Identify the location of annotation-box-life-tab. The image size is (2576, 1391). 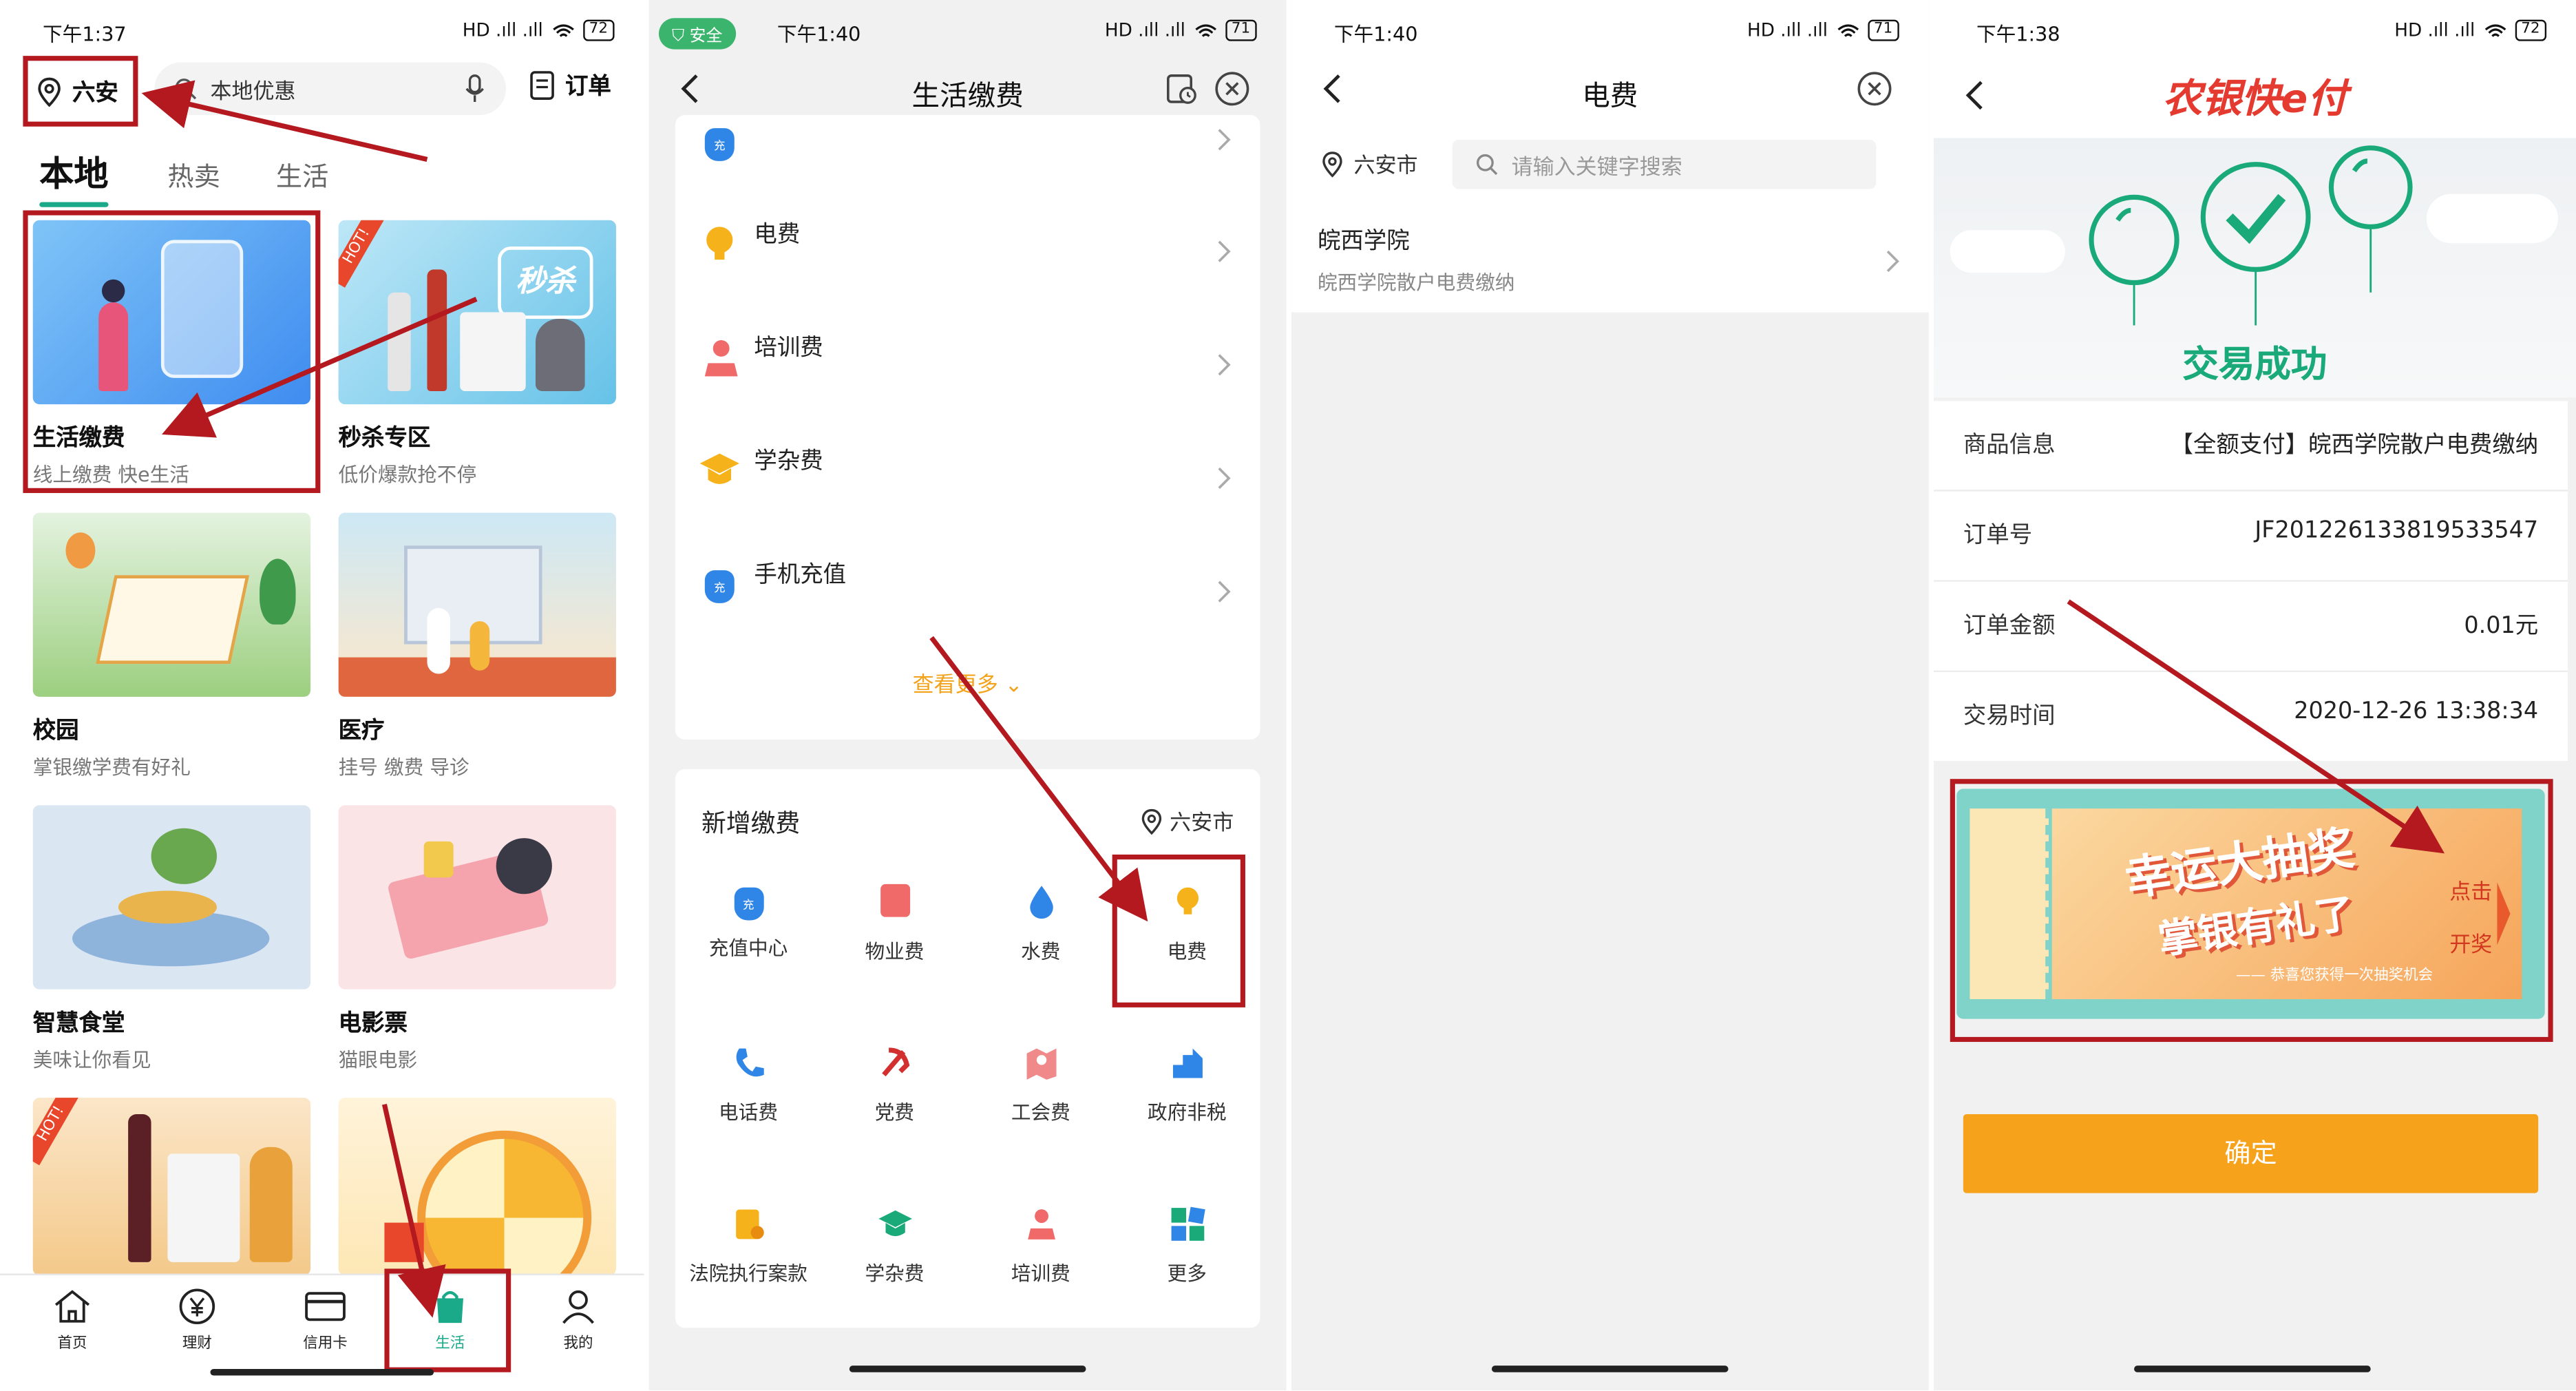
(448, 1320).